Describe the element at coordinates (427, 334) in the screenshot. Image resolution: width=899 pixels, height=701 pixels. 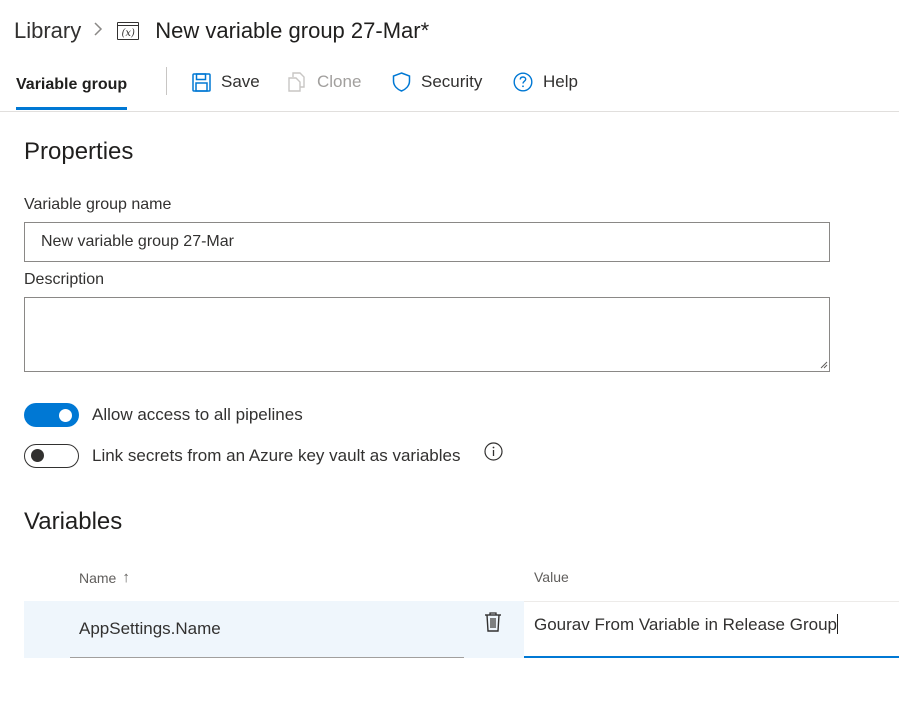
I see `description-textarea` at that location.